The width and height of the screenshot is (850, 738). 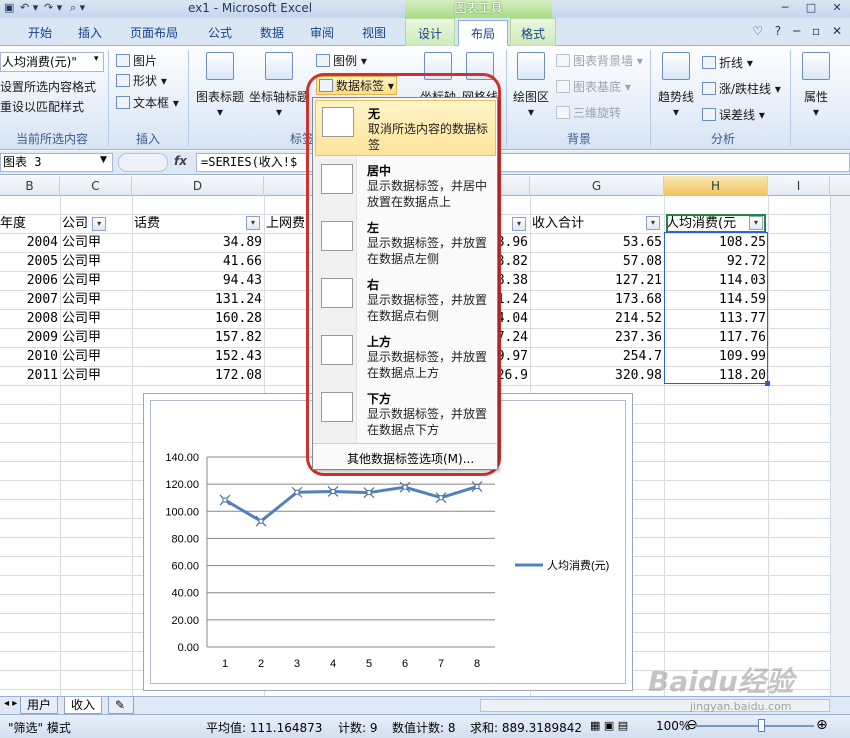 What do you see at coordinates (40, 33) in the screenshot?
I see `tab-home: 开始` at bounding box center [40, 33].